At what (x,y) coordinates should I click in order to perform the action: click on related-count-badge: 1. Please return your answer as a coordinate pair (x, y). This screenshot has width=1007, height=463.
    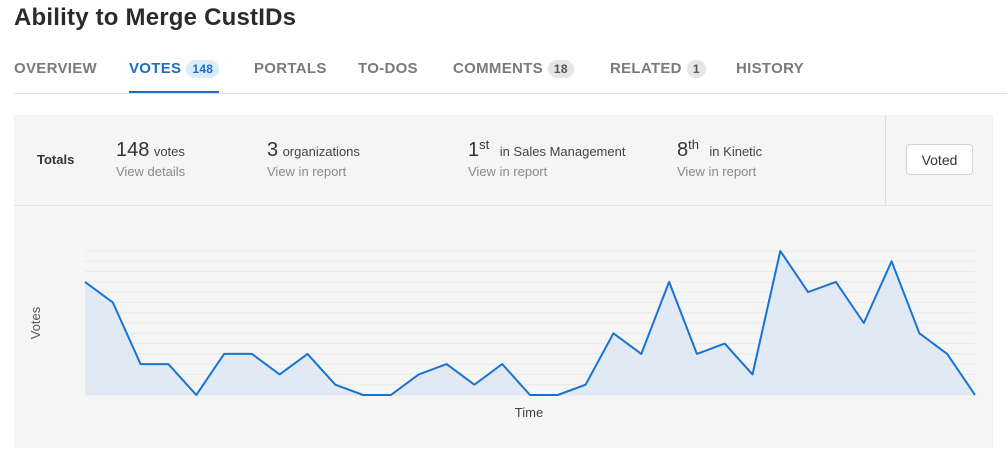
    Looking at the image, I should click on (696, 69).